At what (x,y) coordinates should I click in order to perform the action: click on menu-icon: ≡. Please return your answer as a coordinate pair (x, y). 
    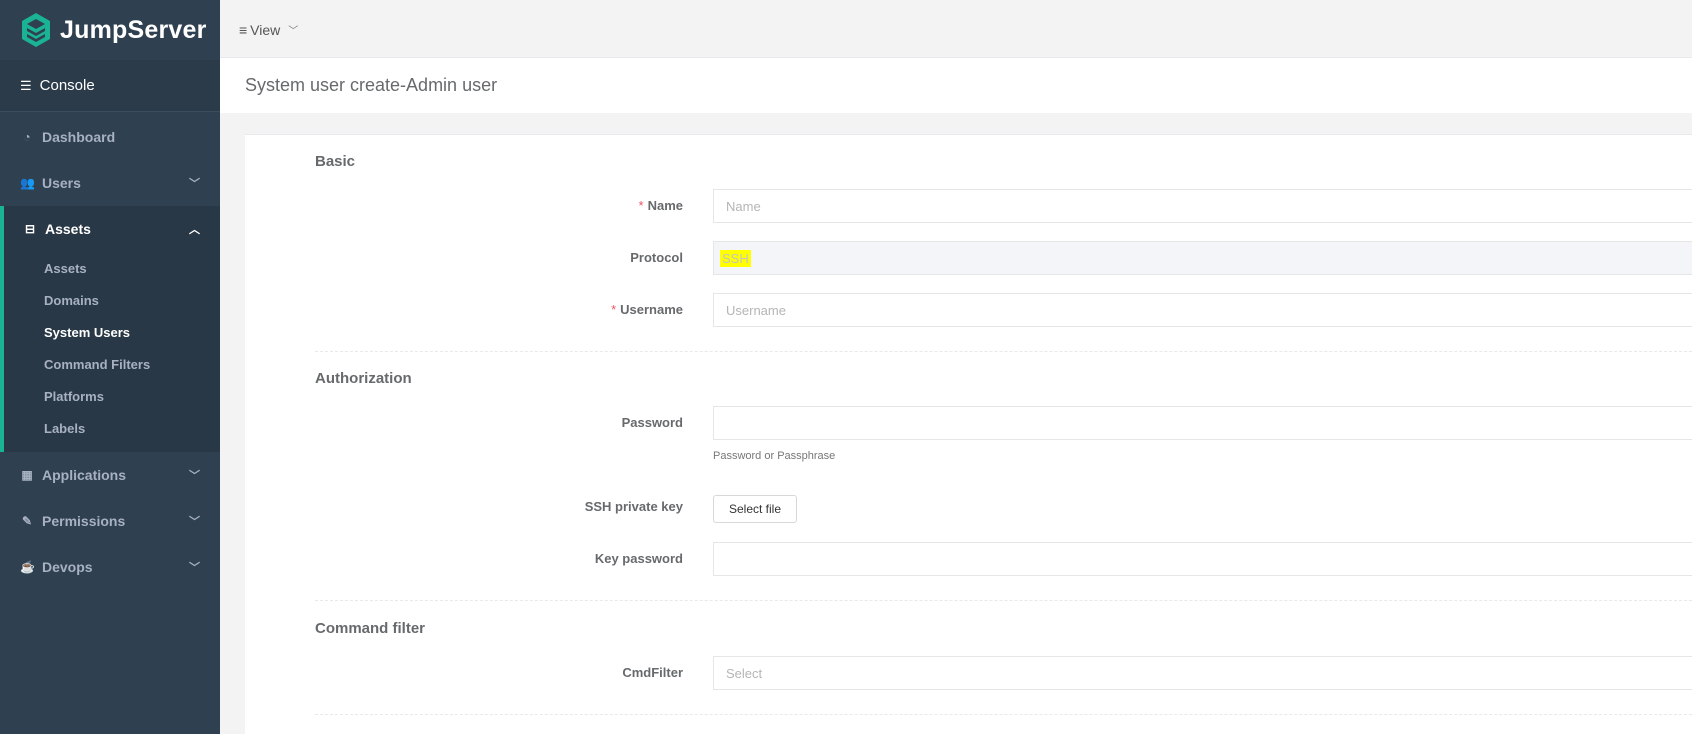
    Looking at the image, I should click on (243, 30).